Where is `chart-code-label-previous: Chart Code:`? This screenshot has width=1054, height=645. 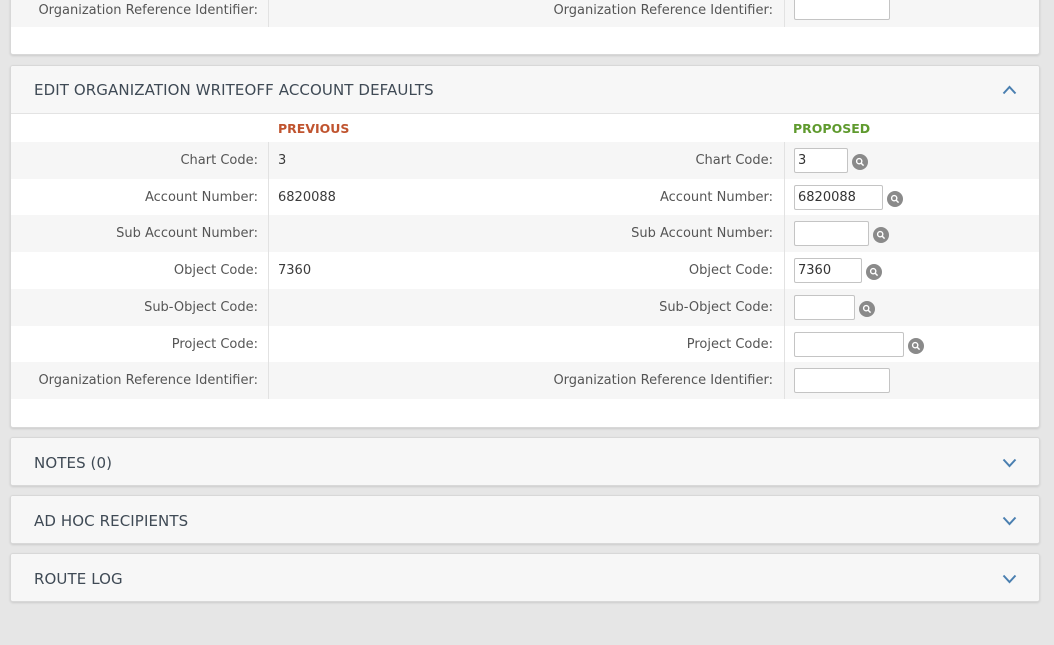
chart-code-label-previous: Chart Code: is located at coordinates (219, 160).